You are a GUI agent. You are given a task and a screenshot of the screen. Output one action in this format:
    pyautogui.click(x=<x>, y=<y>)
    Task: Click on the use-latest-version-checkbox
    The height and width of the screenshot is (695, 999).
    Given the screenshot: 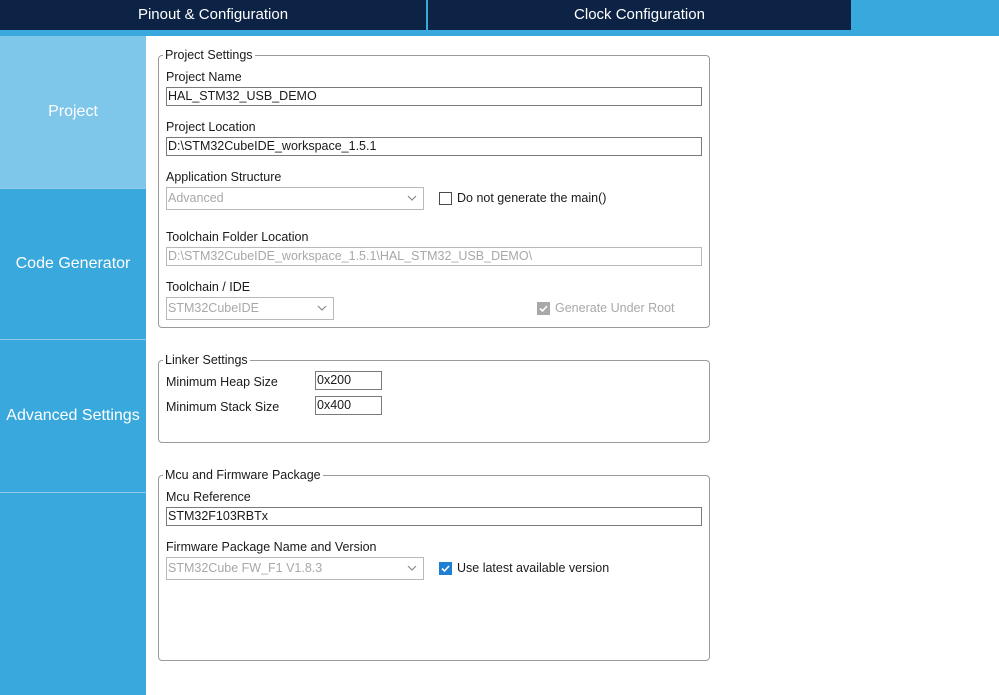 What is the action you would take?
    pyautogui.click(x=445, y=568)
    